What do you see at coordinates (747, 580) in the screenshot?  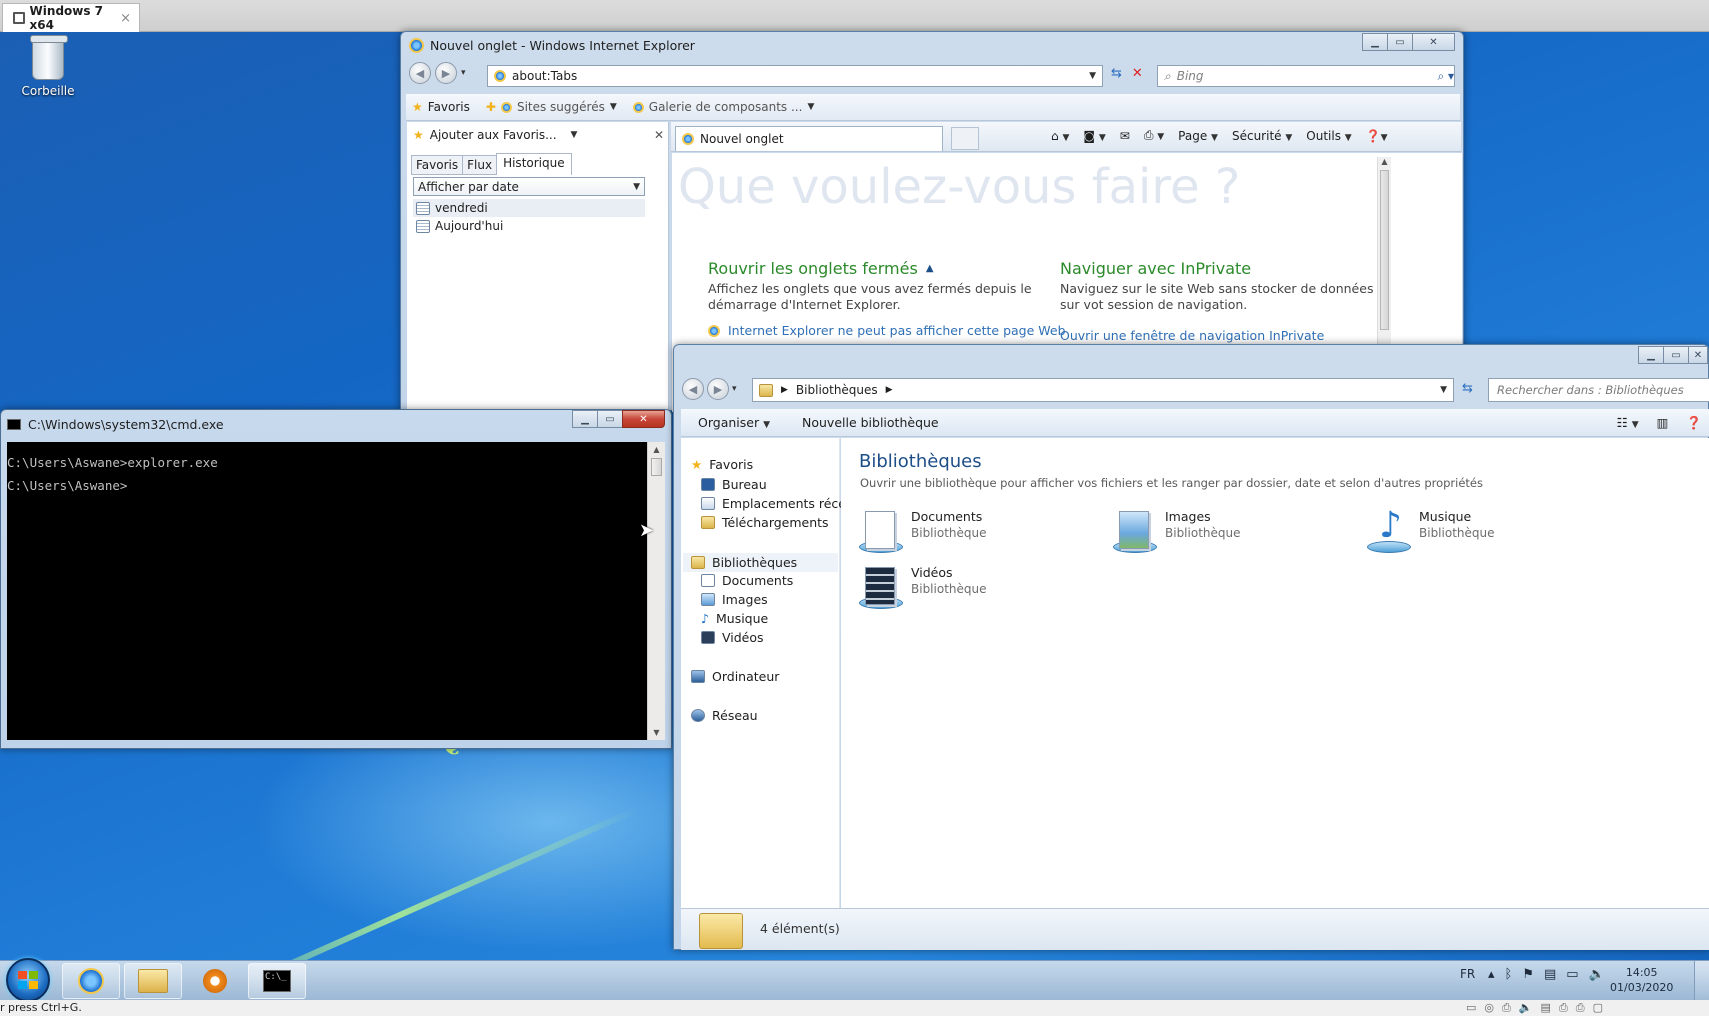 I see `nav-documents: Documents` at bounding box center [747, 580].